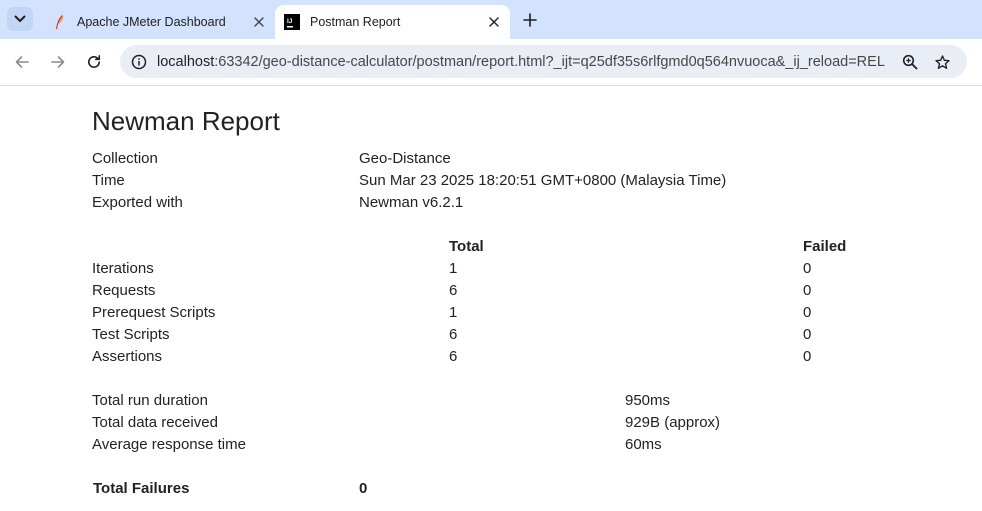 The width and height of the screenshot is (982, 511). What do you see at coordinates (131, 334) in the screenshot?
I see `stats-label: Test Scripts` at bounding box center [131, 334].